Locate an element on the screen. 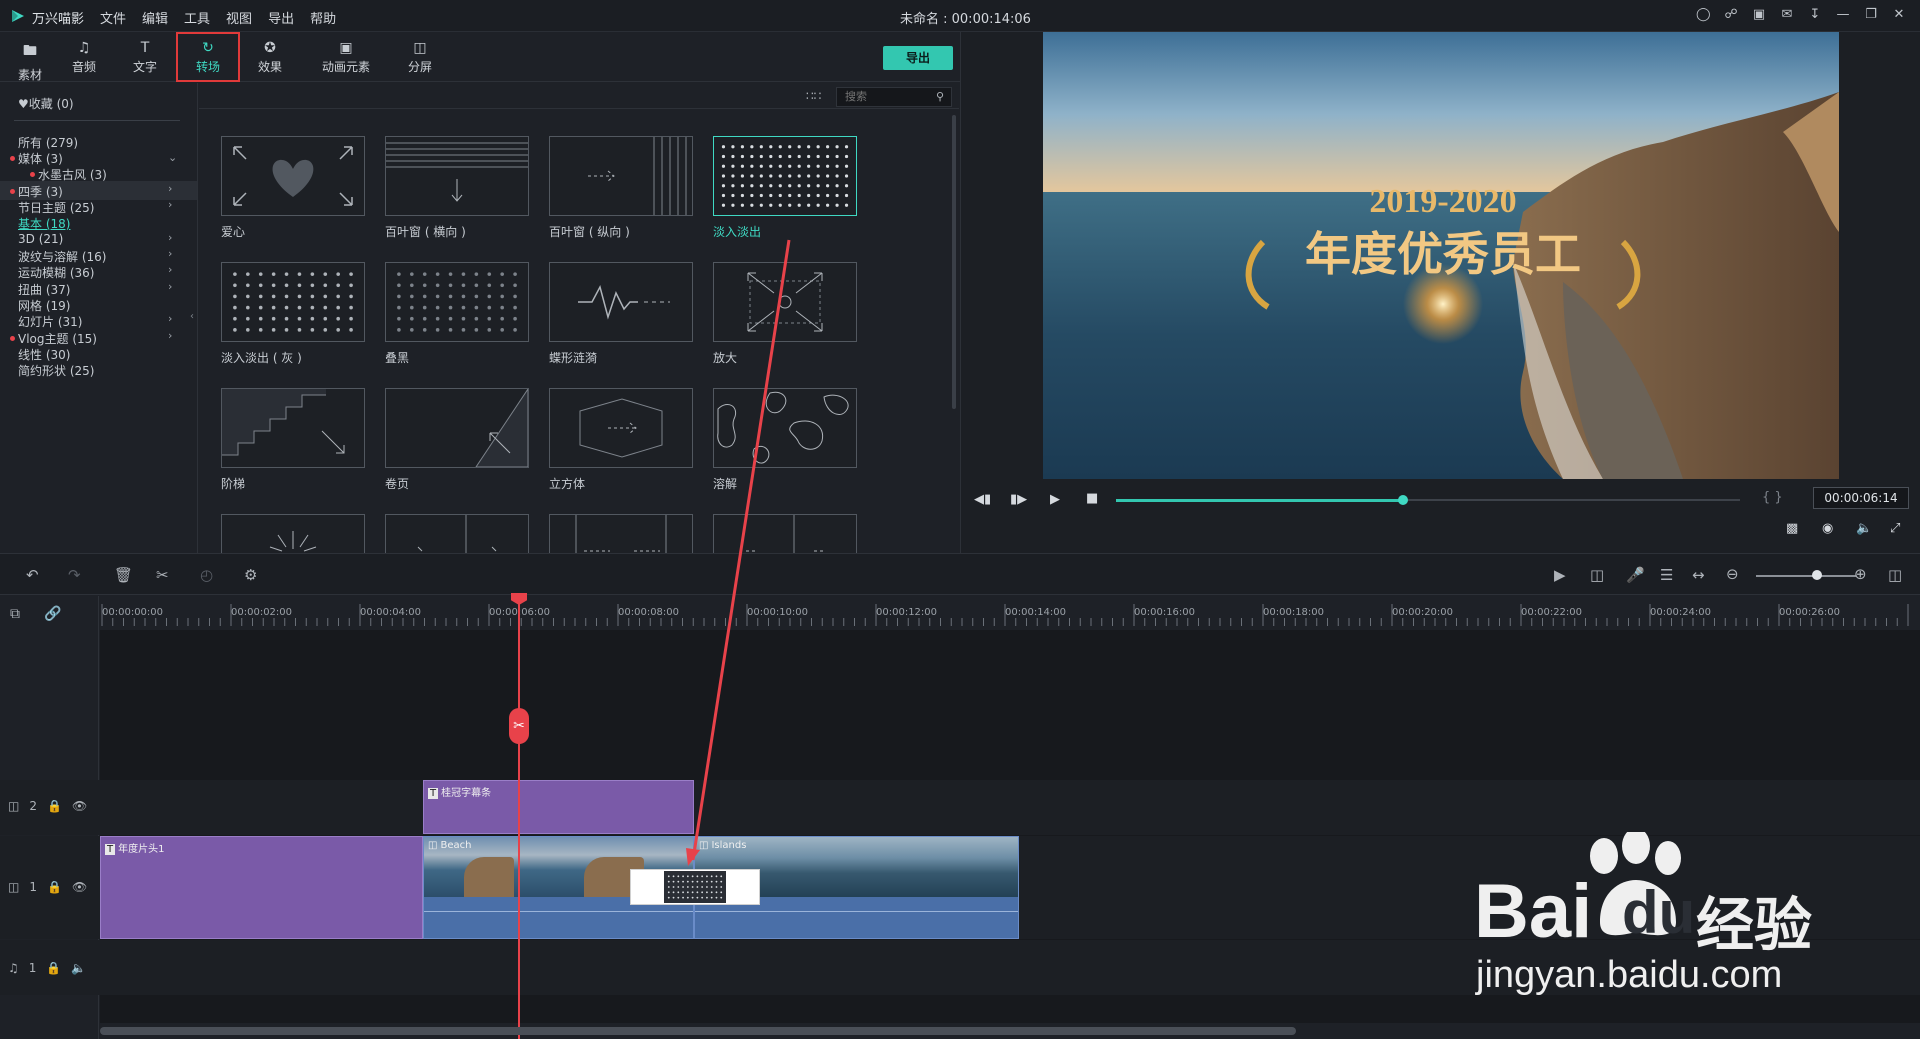  watermark-url: jingyan.baidu.com is located at coordinates (1629, 975).